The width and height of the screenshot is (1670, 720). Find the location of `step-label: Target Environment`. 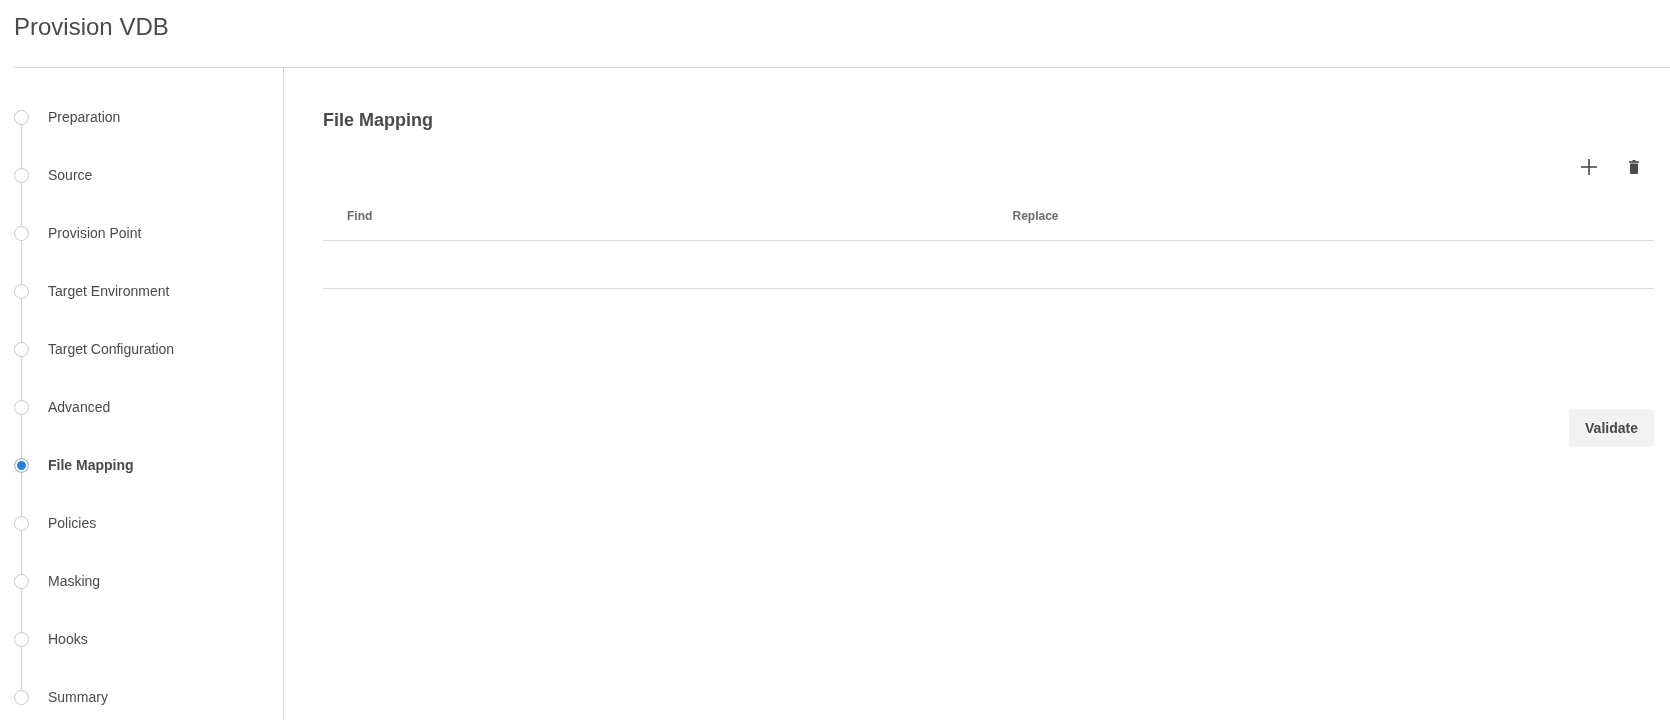

step-label: Target Environment is located at coordinates (109, 291).